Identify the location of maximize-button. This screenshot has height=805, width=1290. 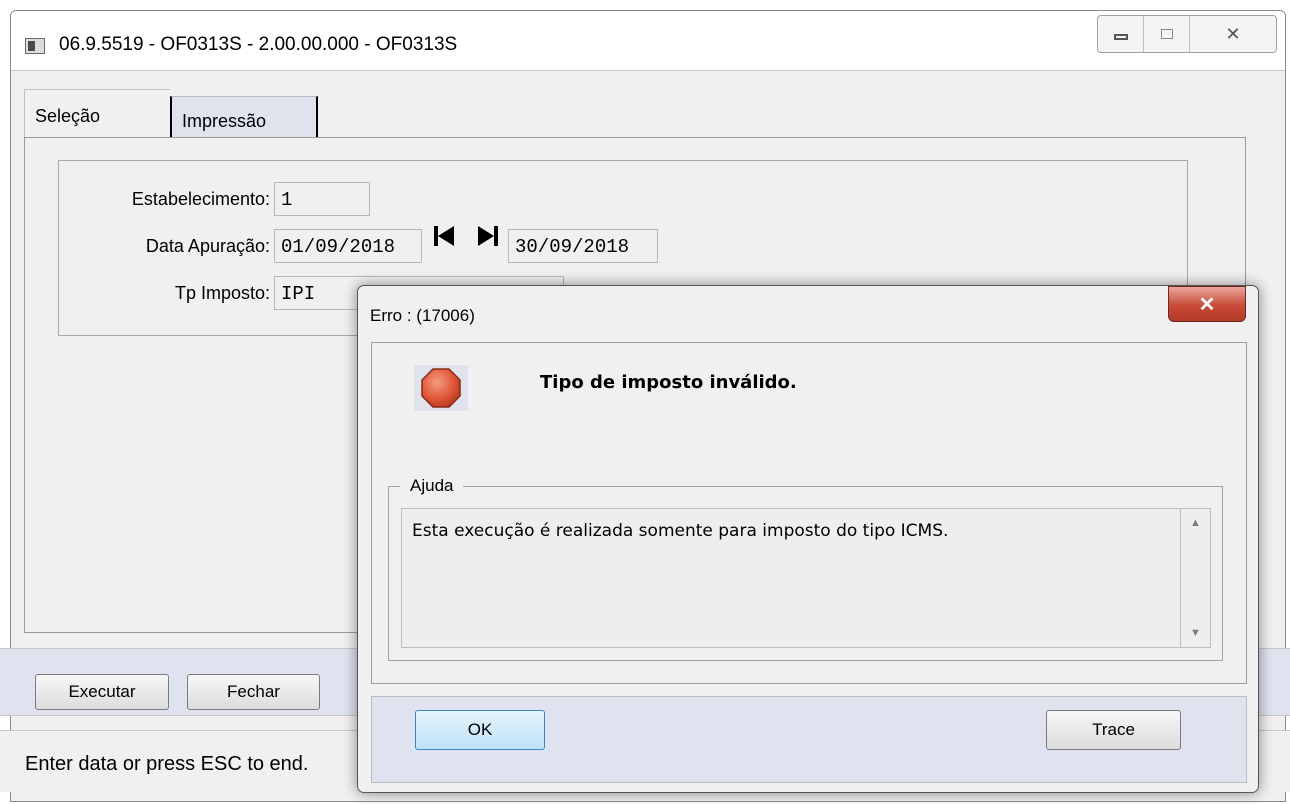
(1167, 34).